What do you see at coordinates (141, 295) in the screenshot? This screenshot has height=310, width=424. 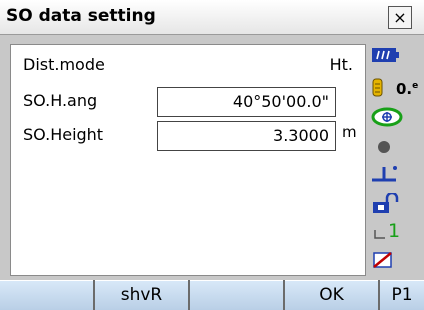 I see `softkey-shvr: shvR` at bounding box center [141, 295].